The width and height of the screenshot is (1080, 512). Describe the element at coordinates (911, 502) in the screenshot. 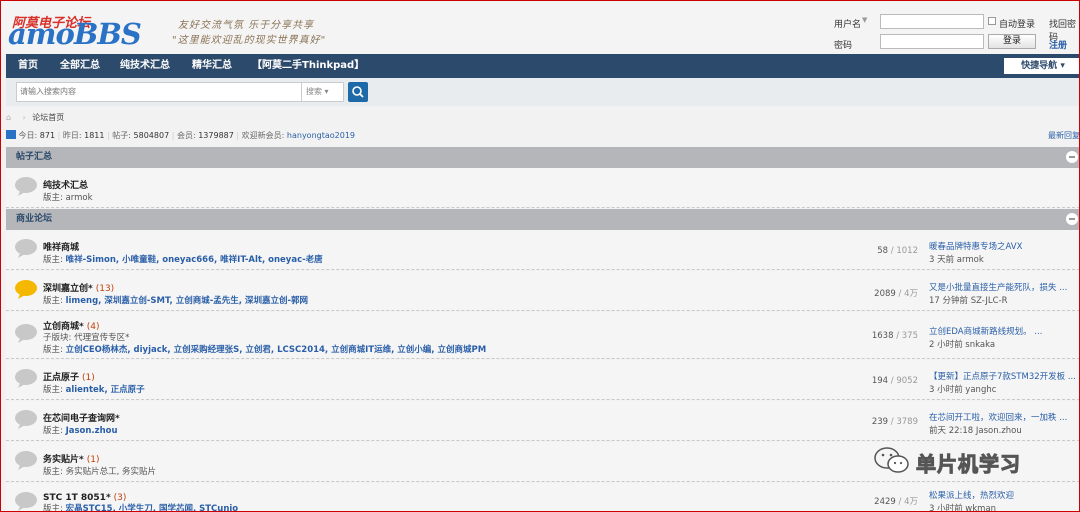

I see `post-count: 4万` at that location.